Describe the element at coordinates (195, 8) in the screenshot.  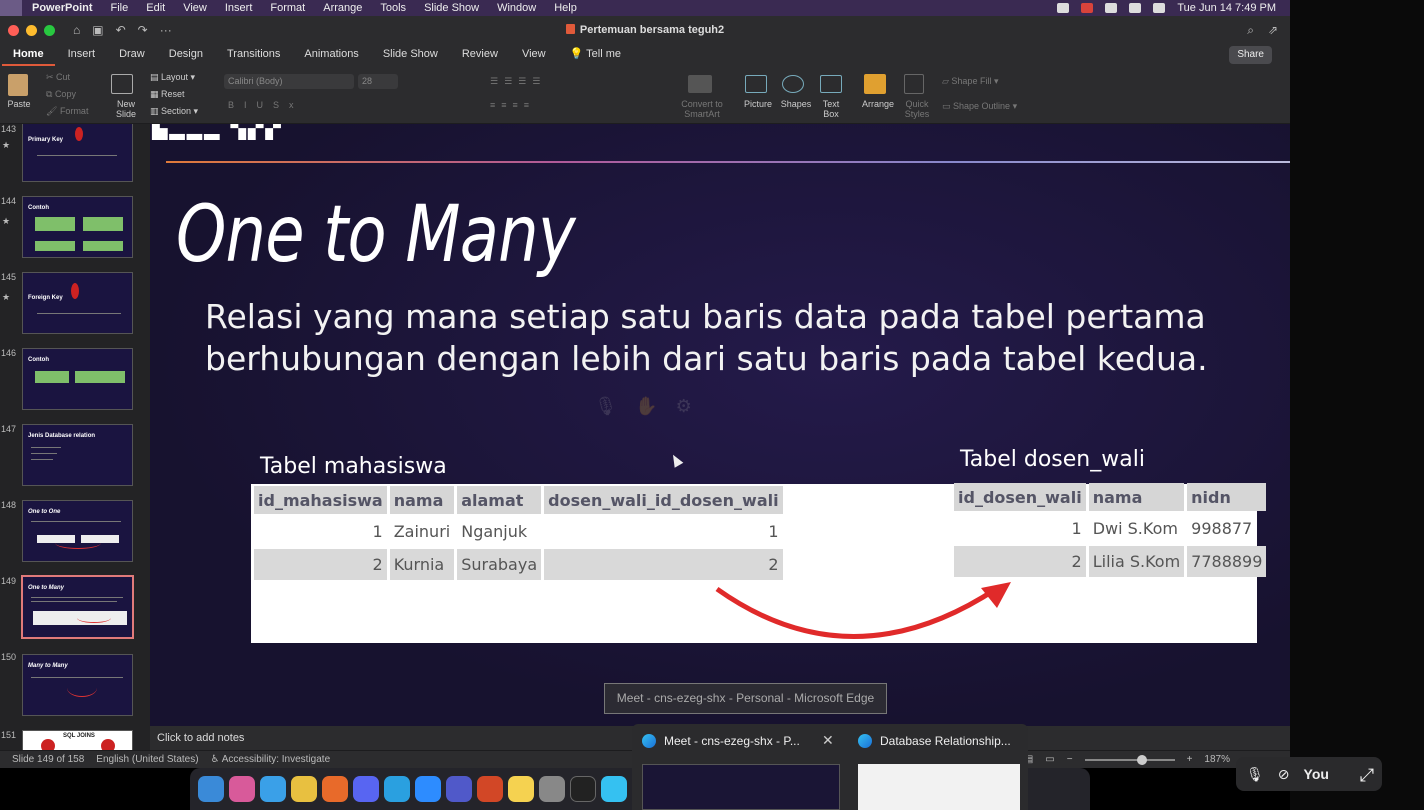
I see `menu-view: View` at that location.